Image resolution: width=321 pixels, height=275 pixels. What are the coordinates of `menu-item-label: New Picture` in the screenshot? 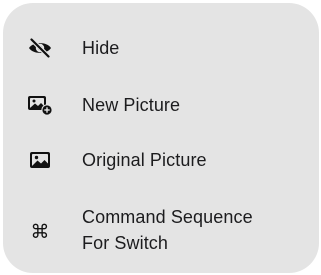 It's located at (131, 105).